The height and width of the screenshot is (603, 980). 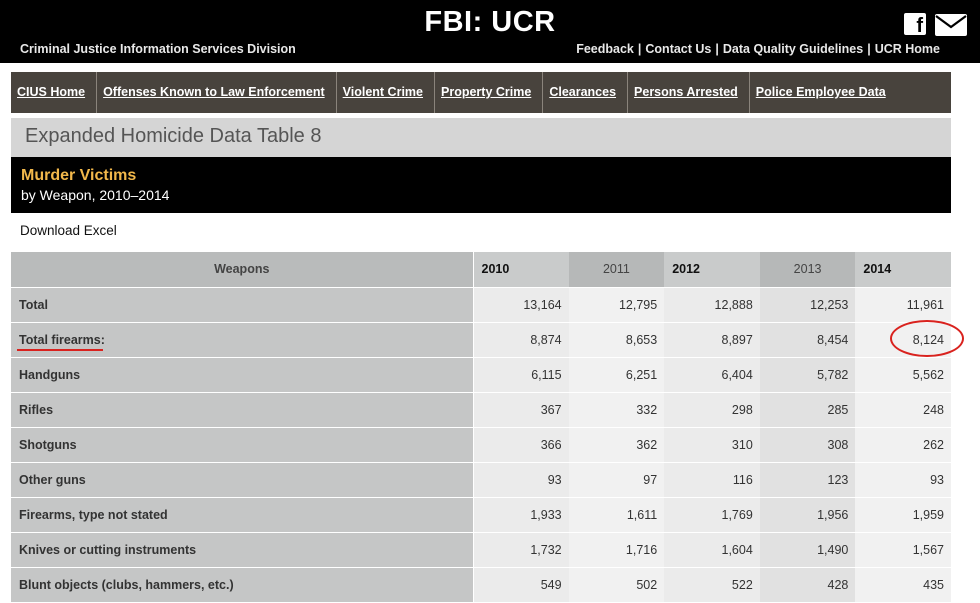 I want to click on nav-cius-home: CIUS Home, so click(x=54, y=92).